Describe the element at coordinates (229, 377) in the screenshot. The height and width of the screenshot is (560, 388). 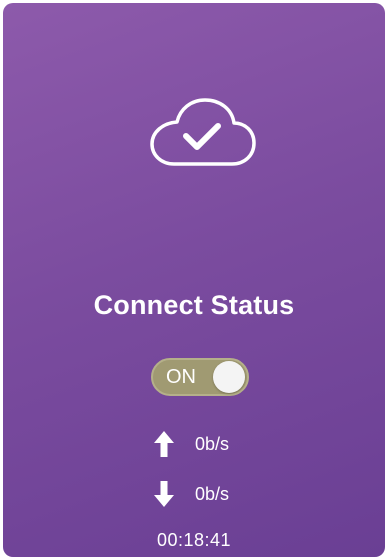
I see `toggle-knob` at that location.